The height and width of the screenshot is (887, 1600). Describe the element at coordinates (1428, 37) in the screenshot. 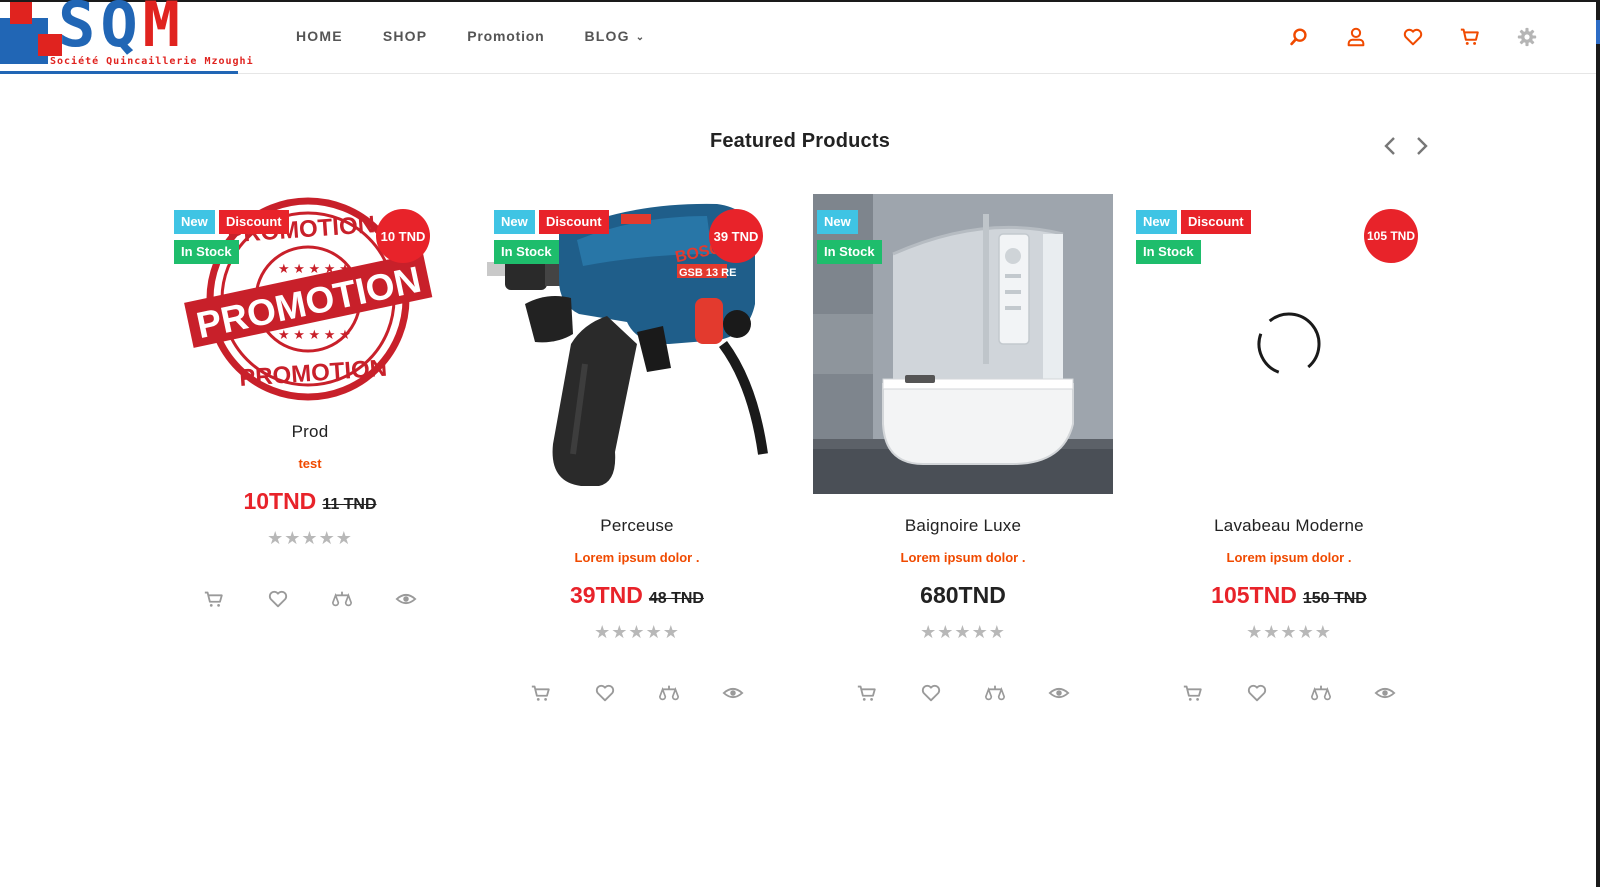

I see `header-icons` at that location.